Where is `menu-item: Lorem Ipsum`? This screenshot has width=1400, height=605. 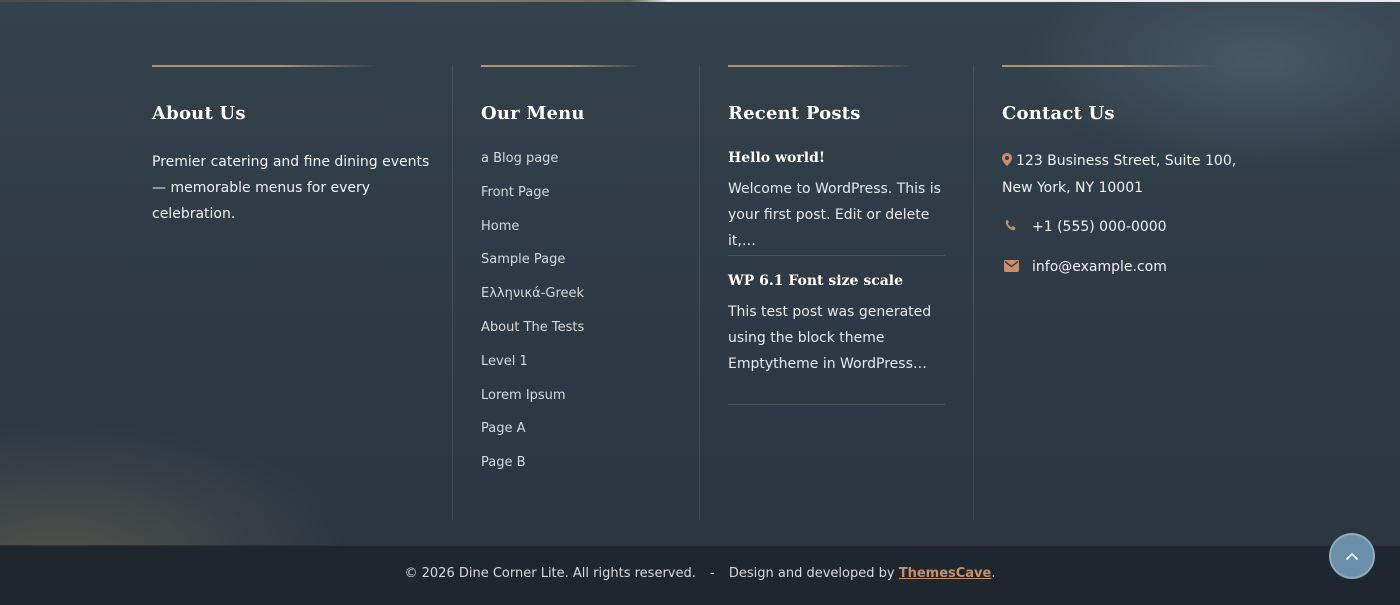
menu-item: Lorem Ipsum is located at coordinates (532, 403).